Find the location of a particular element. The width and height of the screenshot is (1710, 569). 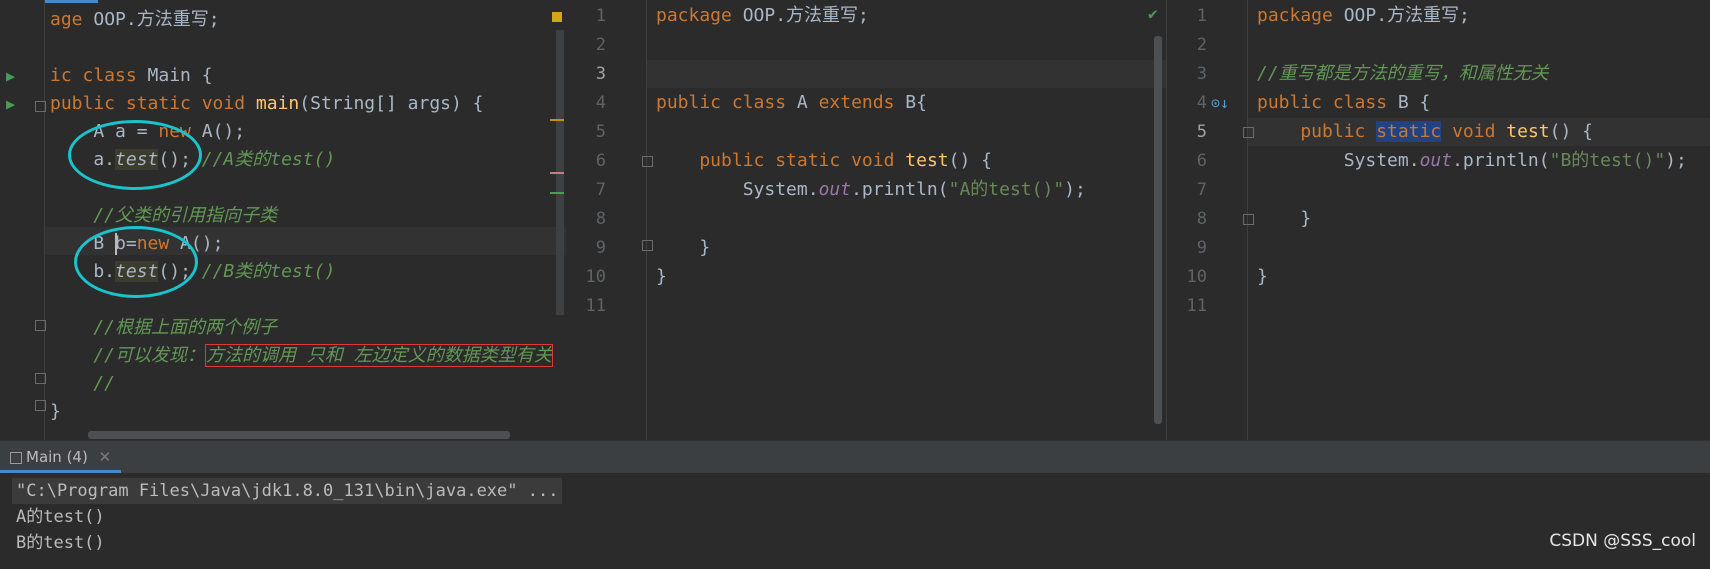

console-tab-bar: Main (4) ✕ is located at coordinates (855, 457).